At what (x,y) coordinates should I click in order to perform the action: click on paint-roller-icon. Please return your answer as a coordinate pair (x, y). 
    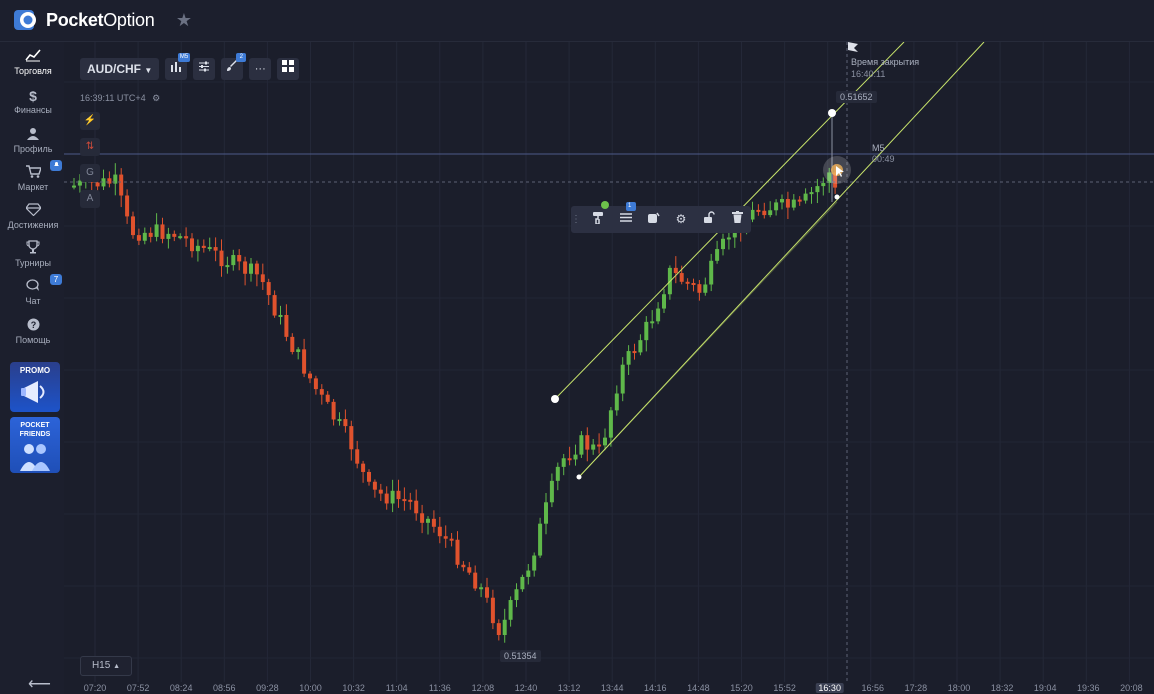
    Looking at the image, I should click on (598, 219).